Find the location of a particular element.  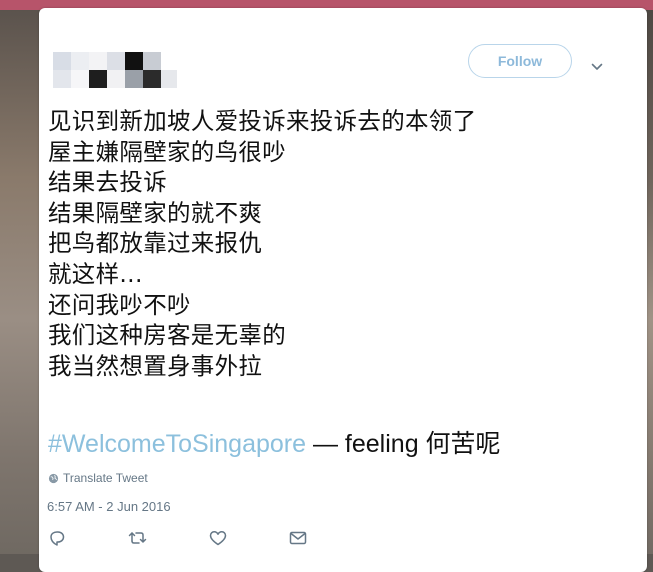

hashtag-feeling-line: #WelcomeToSingapore — feeling 何苦呢 is located at coordinates (274, 444).